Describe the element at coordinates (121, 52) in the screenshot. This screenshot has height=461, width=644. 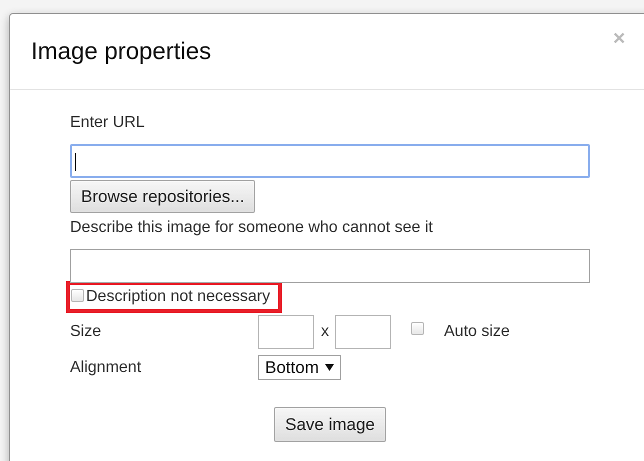
I see `dialog-title: Image properties` at that location.